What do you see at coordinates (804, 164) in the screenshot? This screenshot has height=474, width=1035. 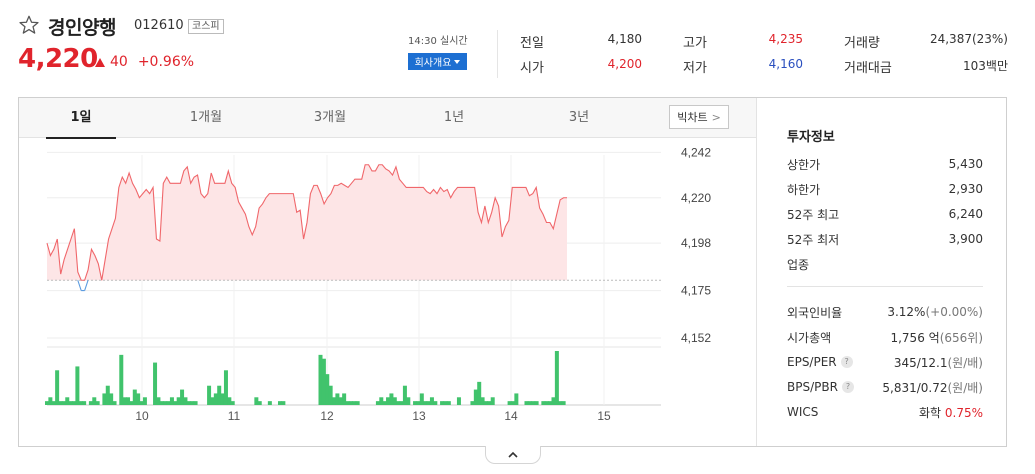 I see `upper-limit-label: 상한가` at bounding box center [804, 164].